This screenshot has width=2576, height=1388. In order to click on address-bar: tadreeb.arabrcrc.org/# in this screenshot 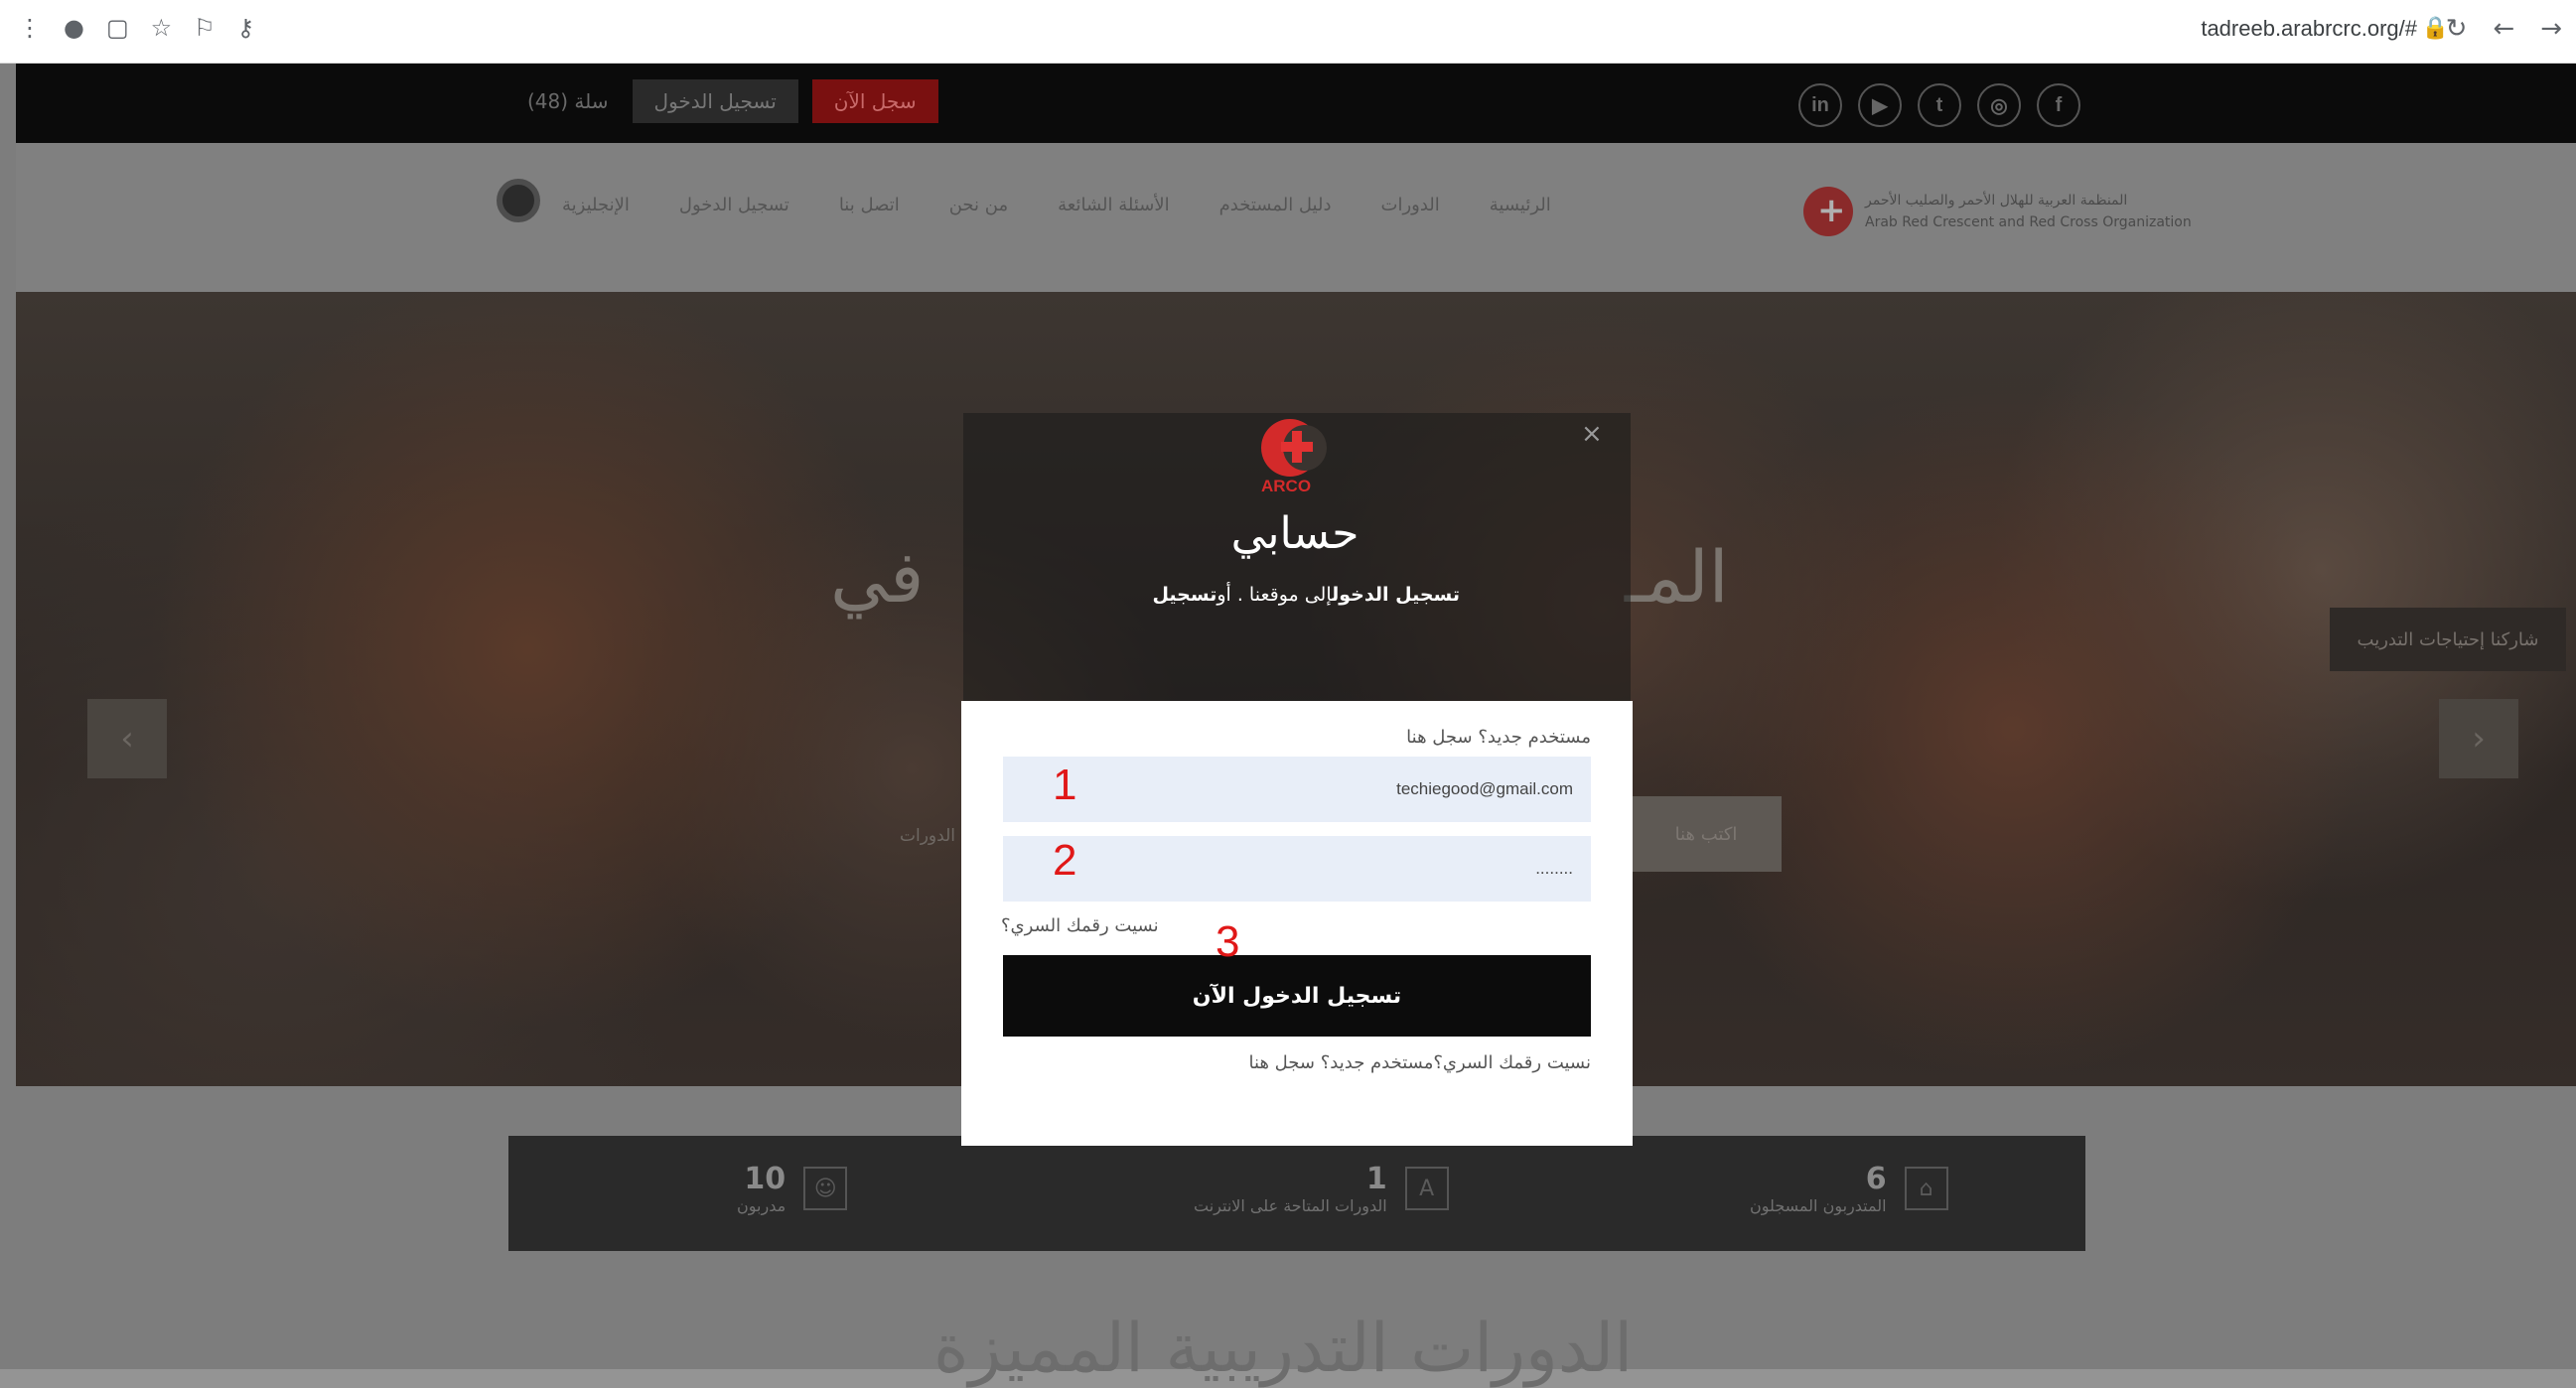, I will do `click(2309, 29)`.